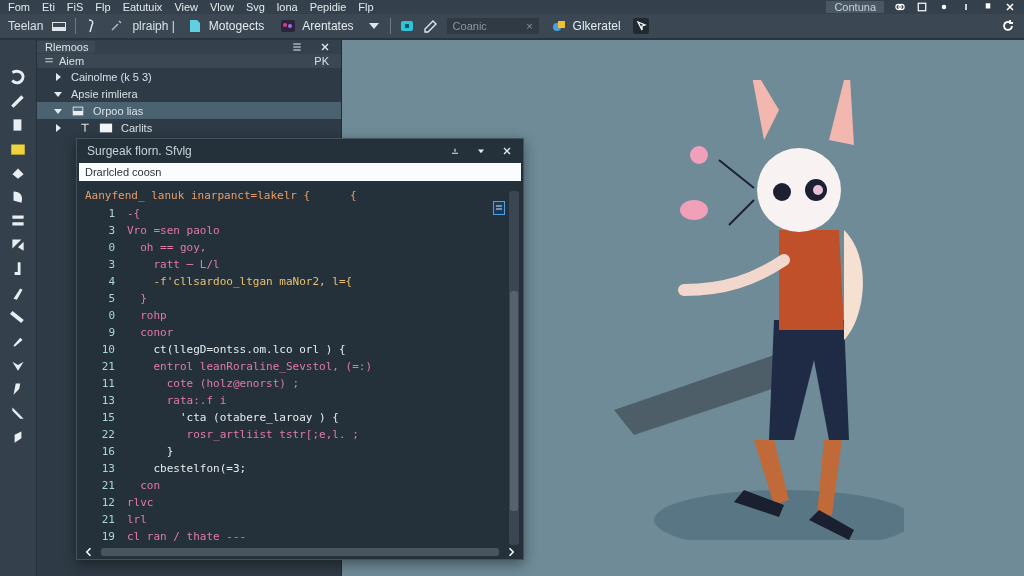  I want to click on line-number: 16, so click(108, 451).